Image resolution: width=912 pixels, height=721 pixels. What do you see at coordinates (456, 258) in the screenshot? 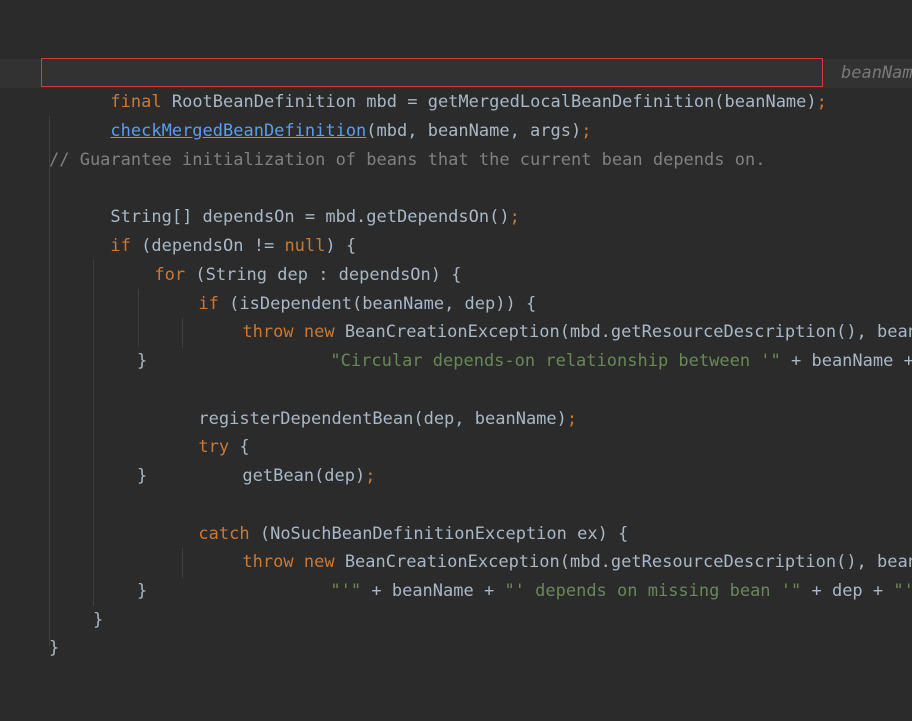
I see `code-line: for (String dep : dependsOn) {` at bounding box center [456, 258].